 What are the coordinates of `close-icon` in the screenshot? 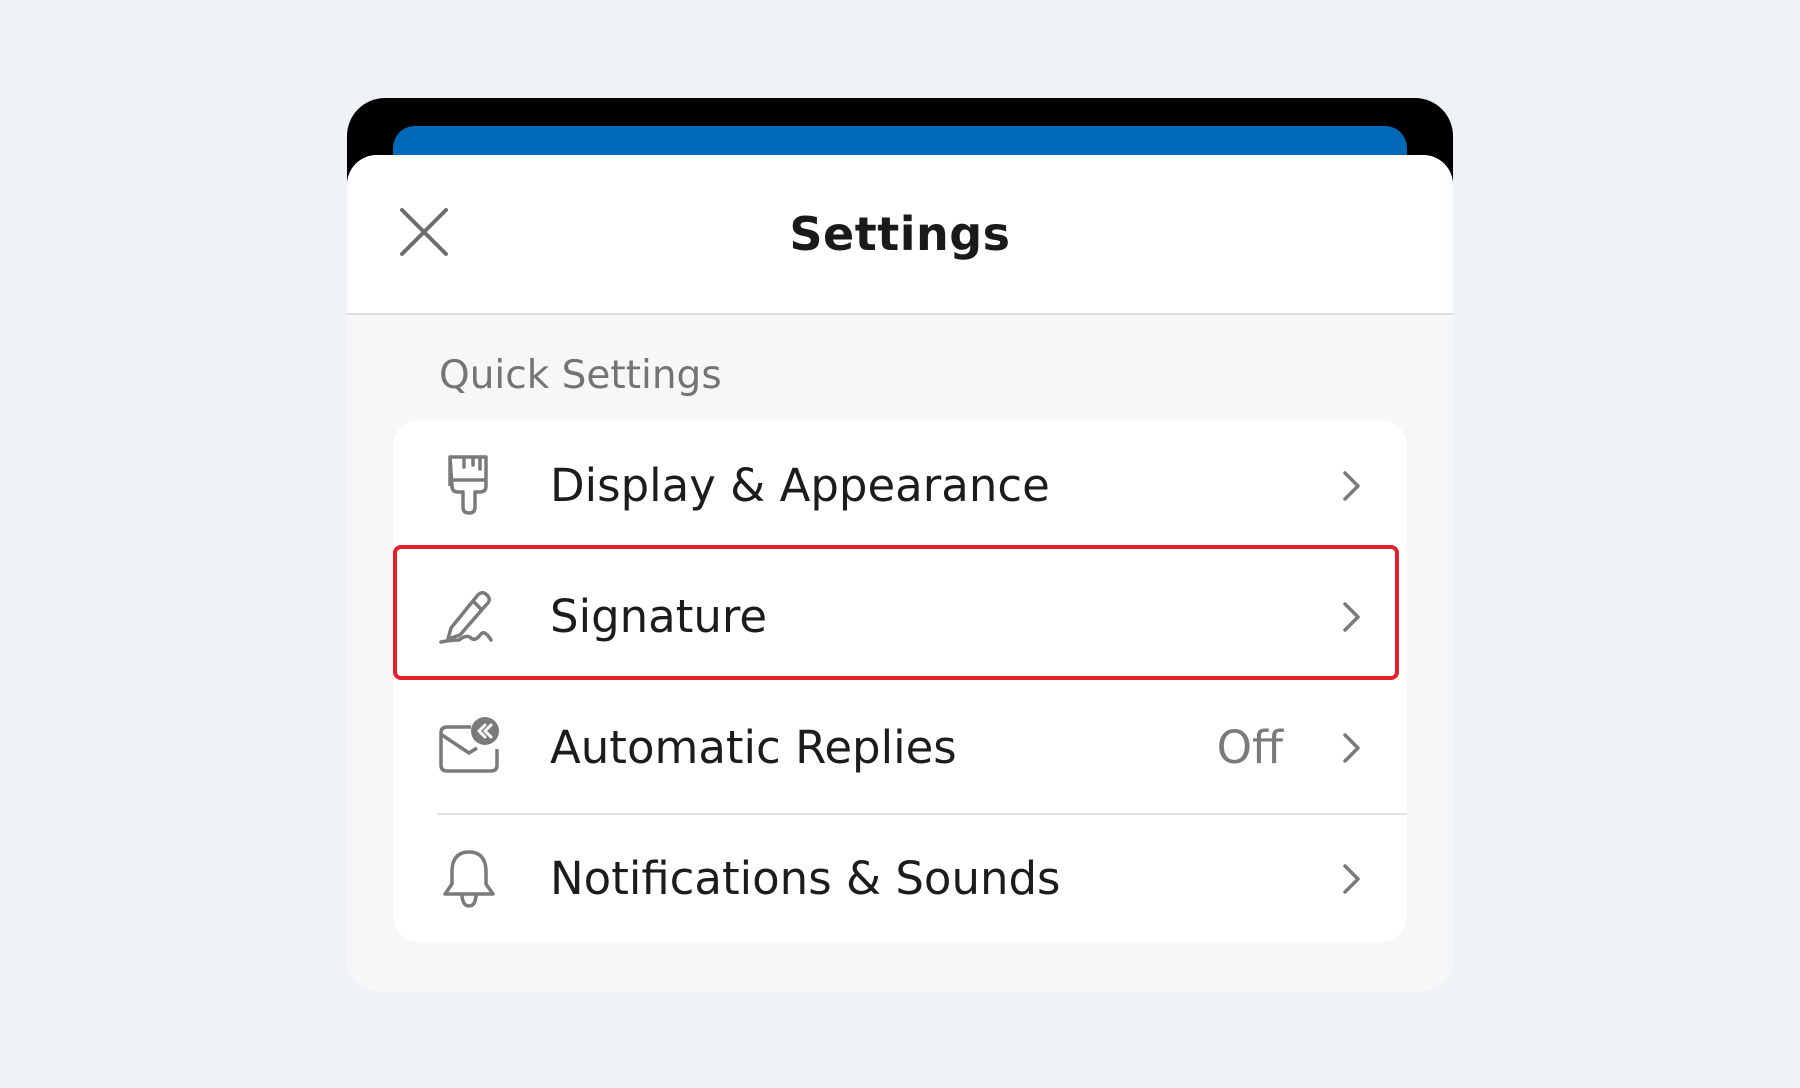 It's located at (424, 232).